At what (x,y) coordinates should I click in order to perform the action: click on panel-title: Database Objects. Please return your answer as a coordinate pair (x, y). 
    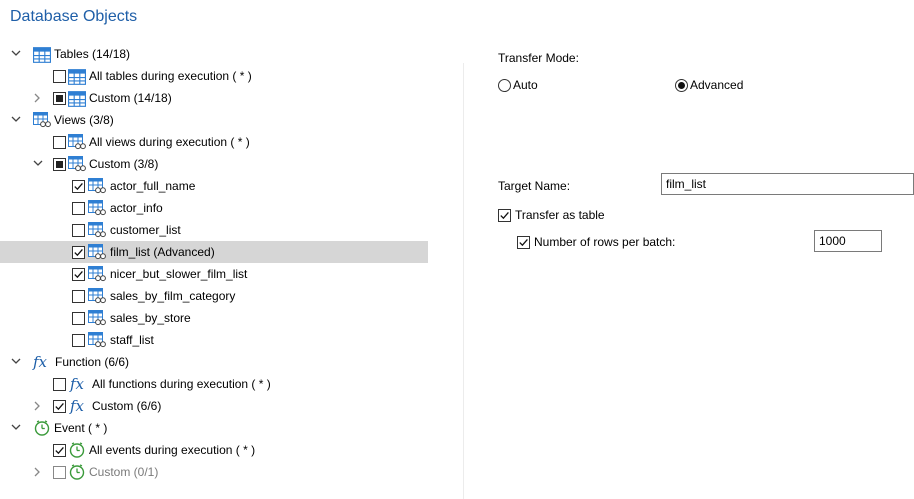
    Looking at the image, I should click on (74, 16).